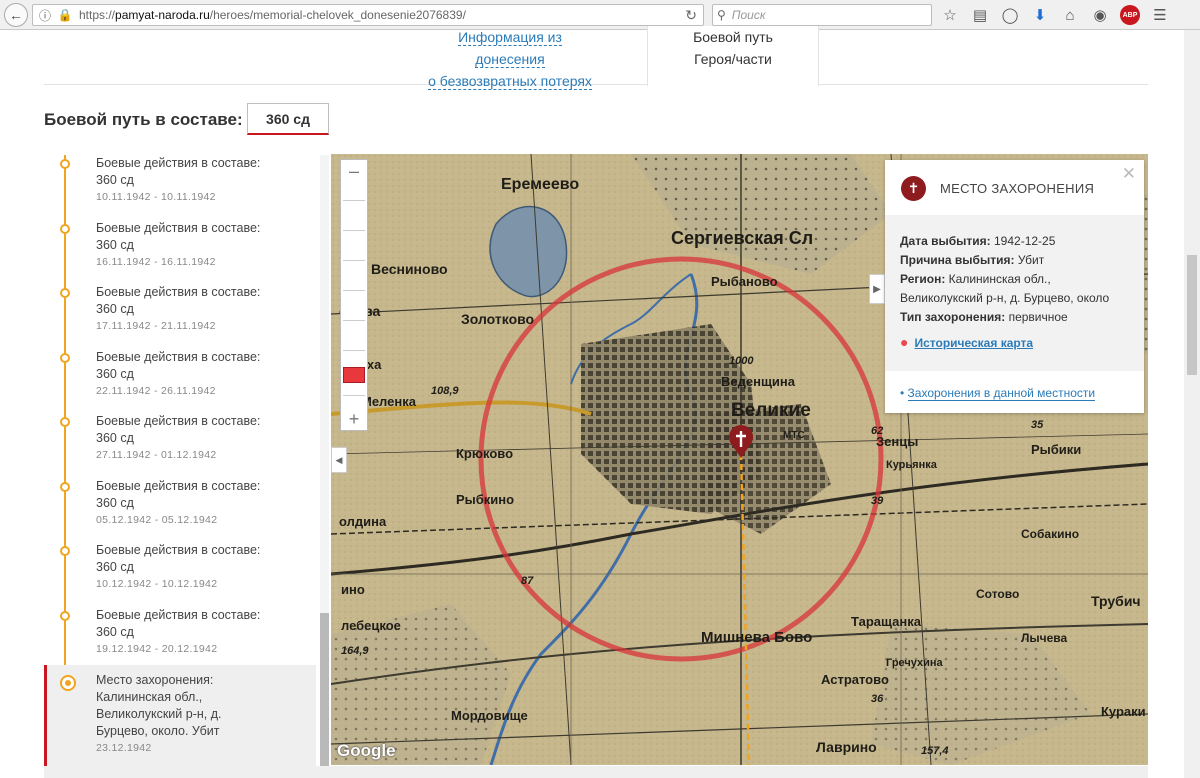  I want to click on map-label: Рыбаново, so click(744, 281).